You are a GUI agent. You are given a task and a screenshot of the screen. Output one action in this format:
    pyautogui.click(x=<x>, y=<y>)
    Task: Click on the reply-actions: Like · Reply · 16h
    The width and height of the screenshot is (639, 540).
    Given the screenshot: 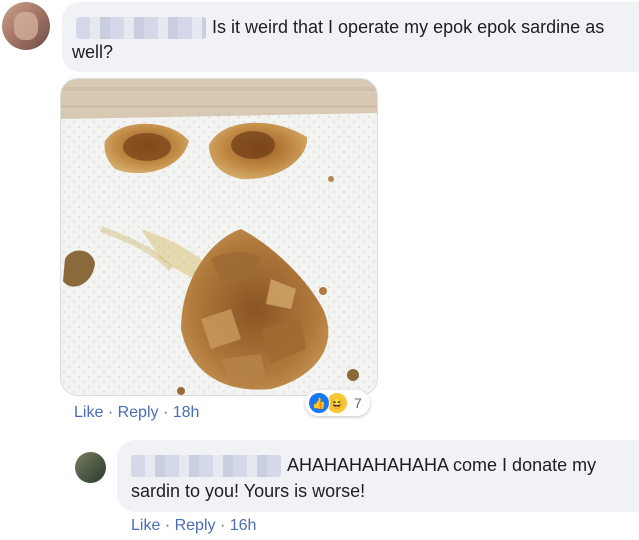 What is the action you would take?
    pyautogui.click(x=193, y=526)
    